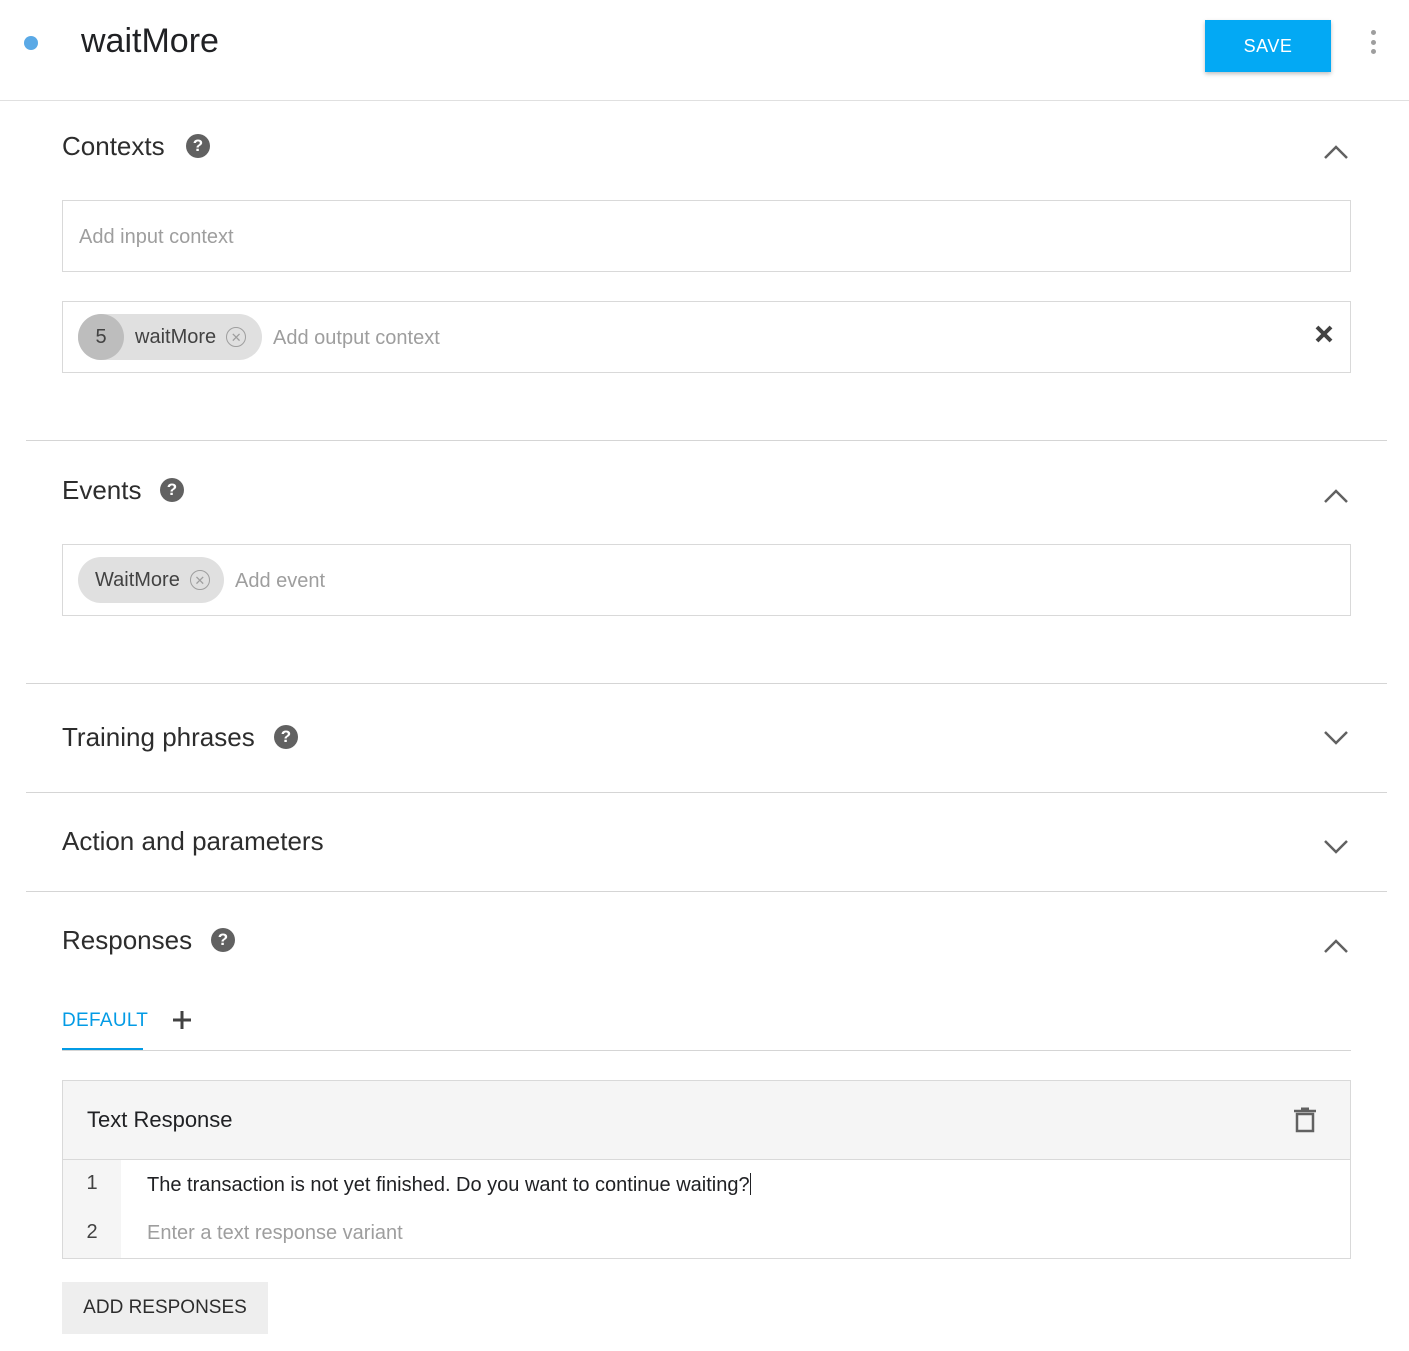 This screenshot has height=1351, width=1409. What do you see at coordinates (198, 146) in the screenshot?
I see `contexts-help-icon: ?` at bounding box center [198, 146].